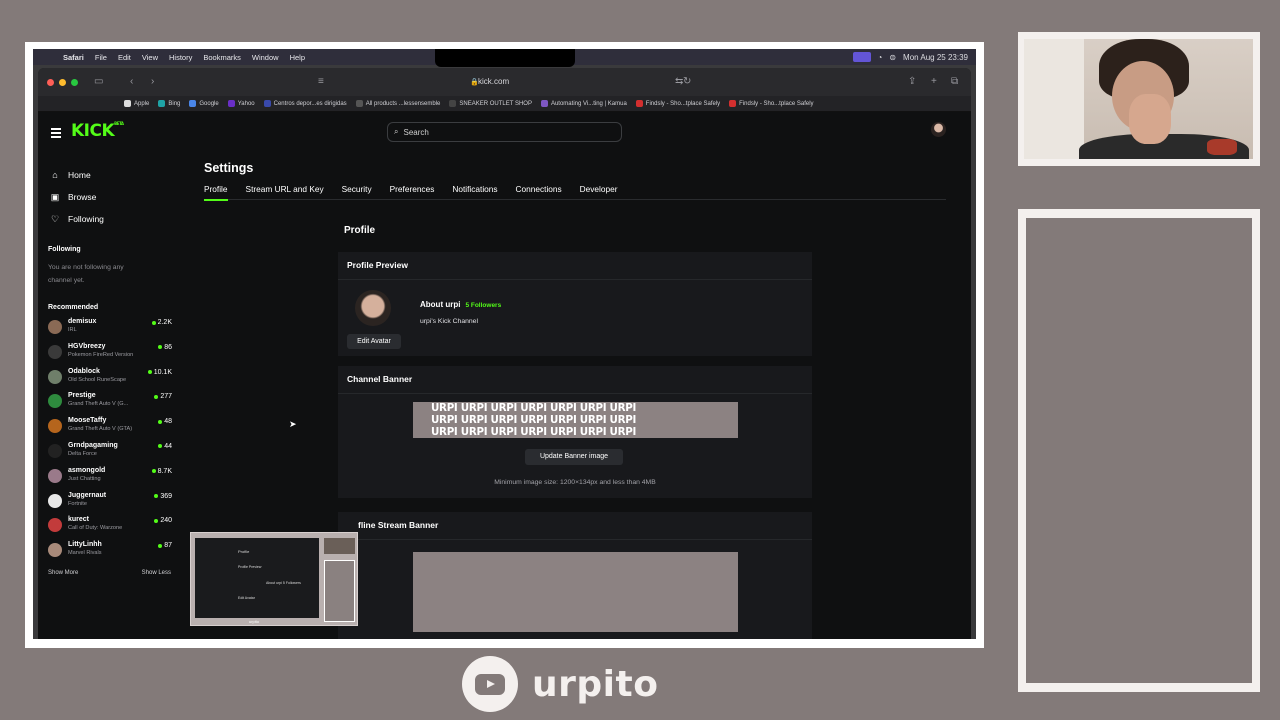 This screenshot has width=1280, height=720. Describe the element at coordinates (55, 218) in the screenshot. I see `heart-icon: ♡` at that location.